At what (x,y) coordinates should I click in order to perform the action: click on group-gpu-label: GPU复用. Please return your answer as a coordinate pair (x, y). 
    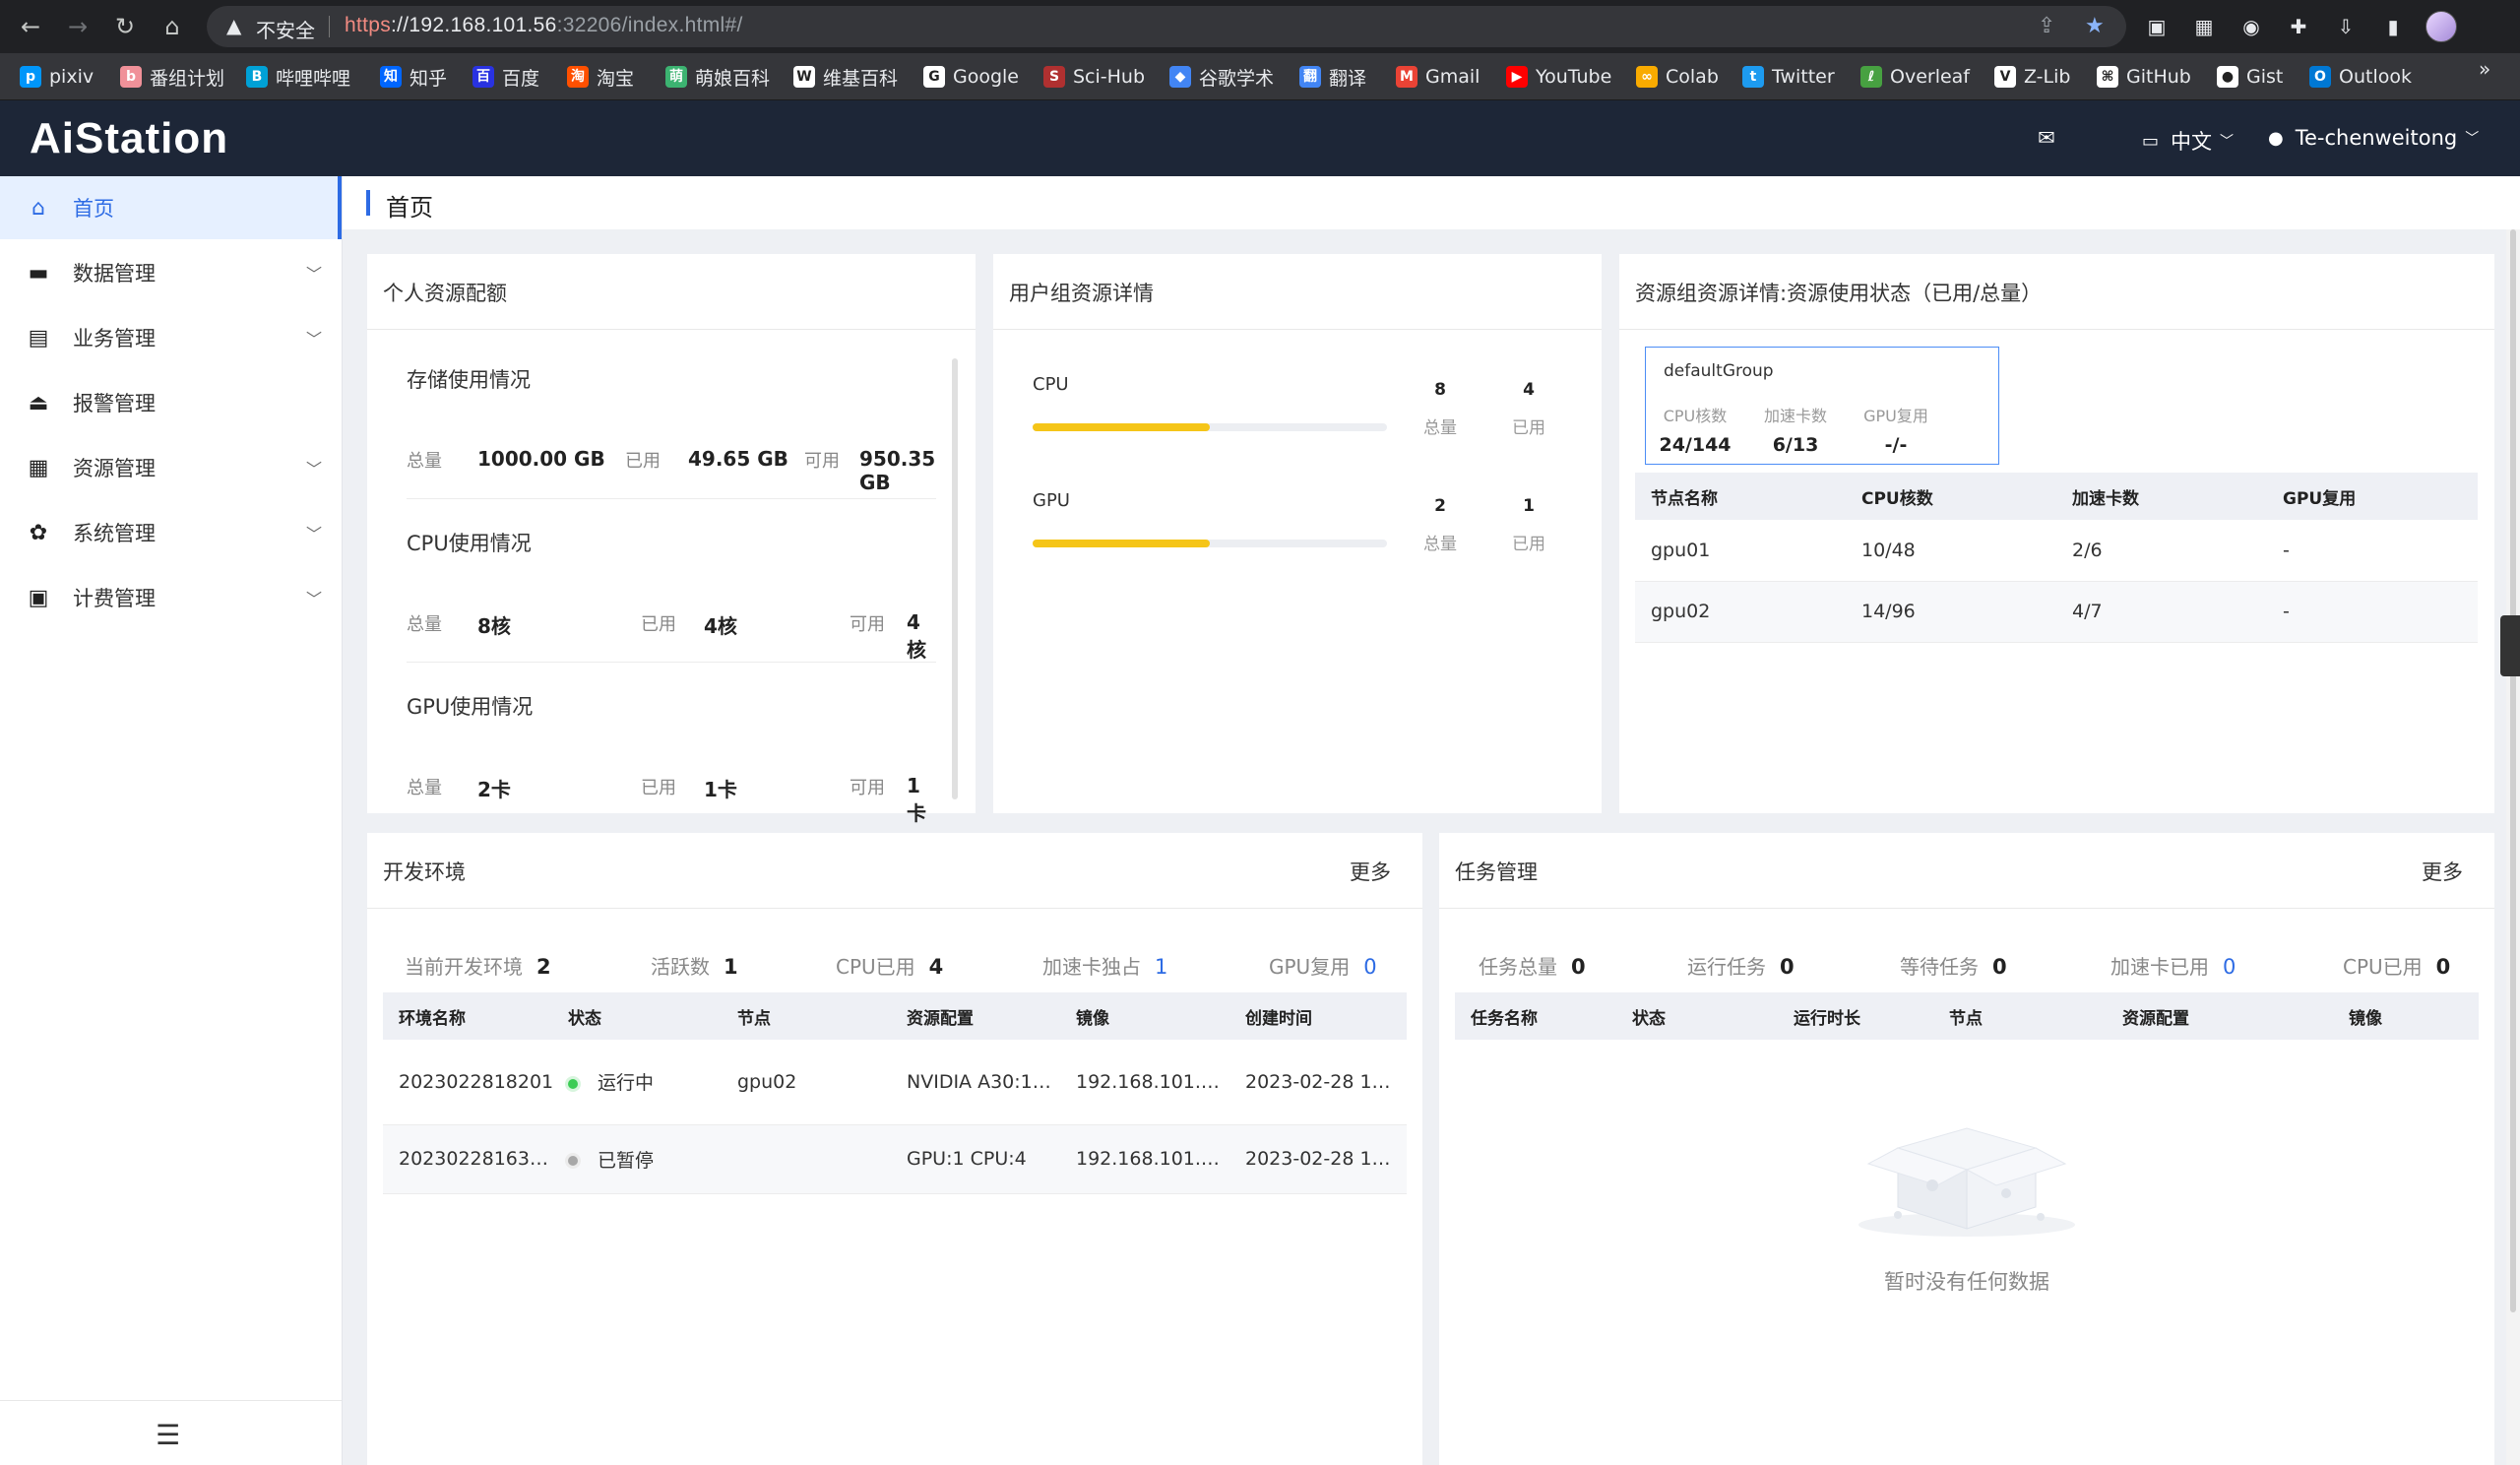
    Looking at the image, I should click on (1895, 416).